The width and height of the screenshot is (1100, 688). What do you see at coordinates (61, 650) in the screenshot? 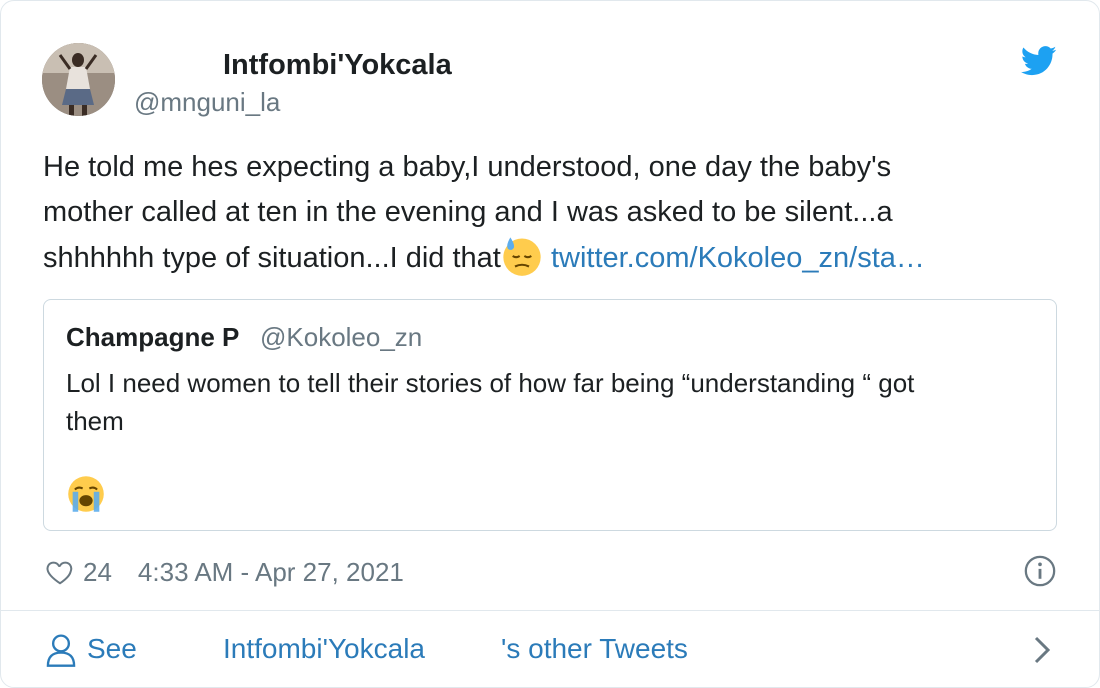
I see `person-icon` at bounding box center [61, 650].